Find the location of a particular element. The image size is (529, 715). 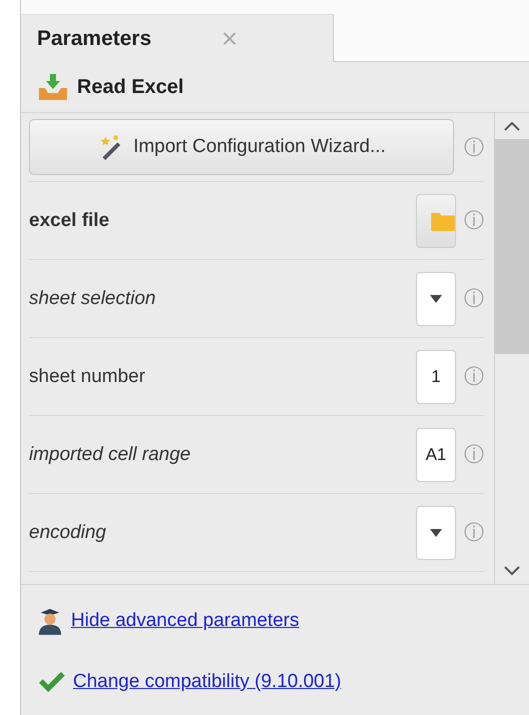

parameter-label: encoding is located at coordinates (67, 533).